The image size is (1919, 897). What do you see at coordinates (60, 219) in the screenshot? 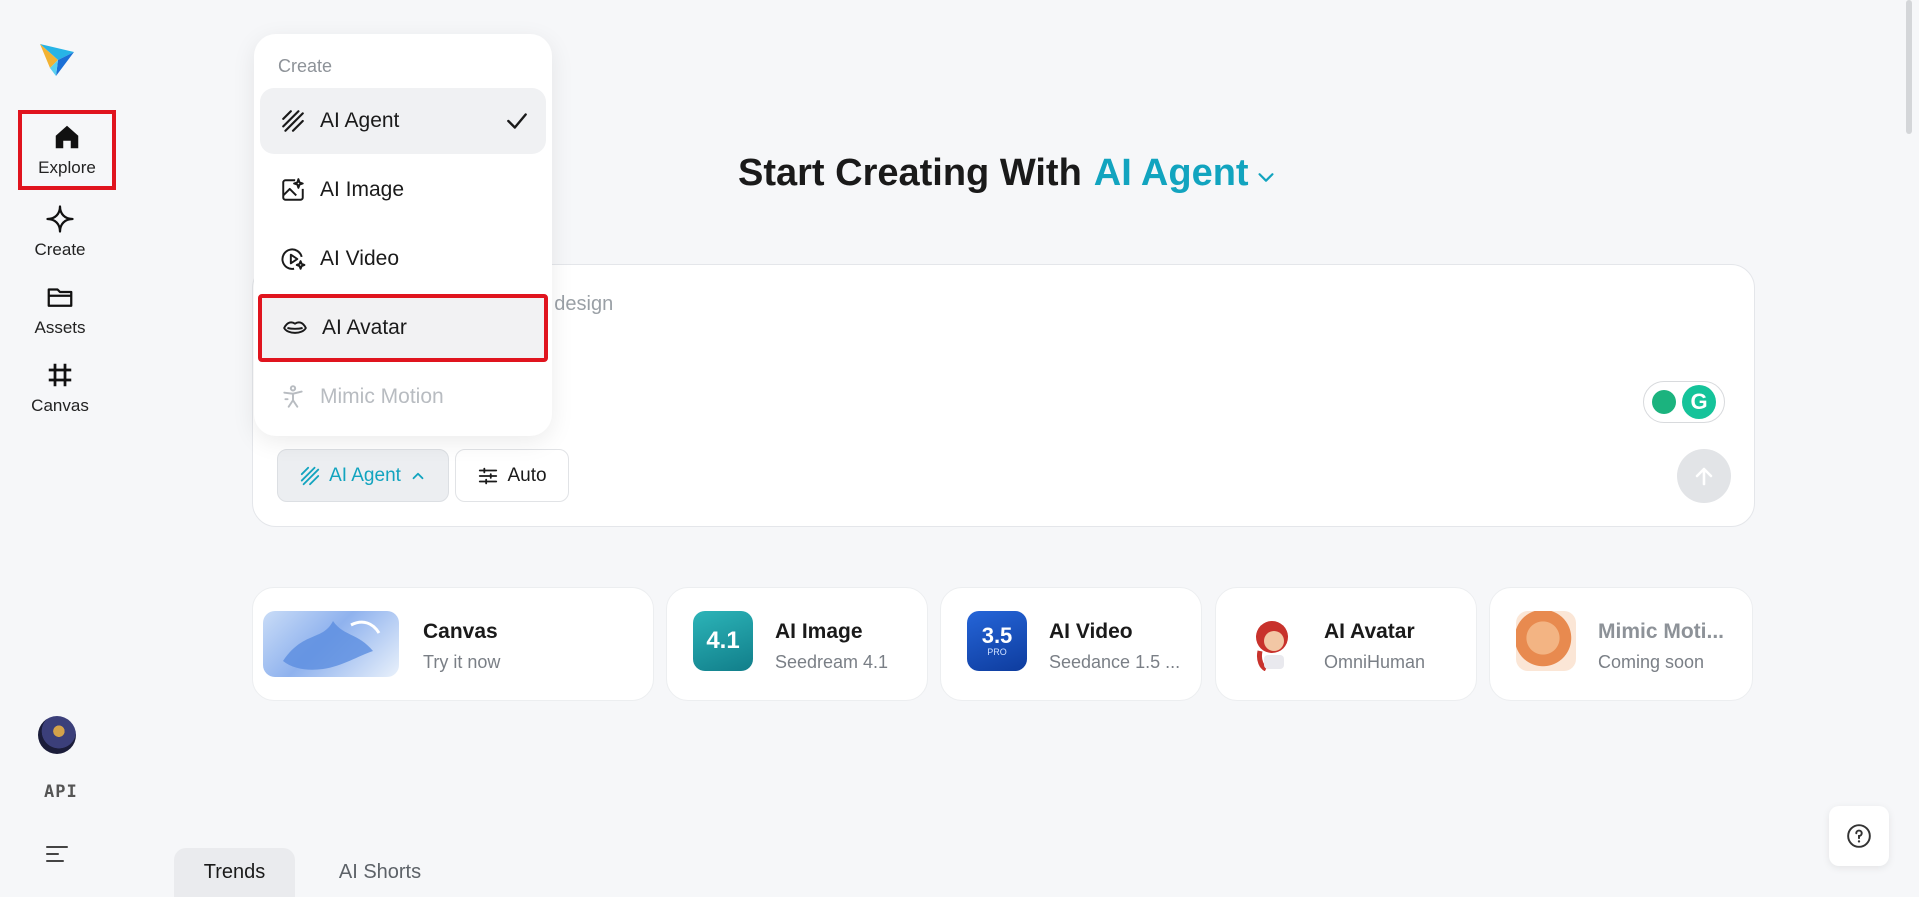
I see `sparkle-icon` at bounding box center [60, 219].